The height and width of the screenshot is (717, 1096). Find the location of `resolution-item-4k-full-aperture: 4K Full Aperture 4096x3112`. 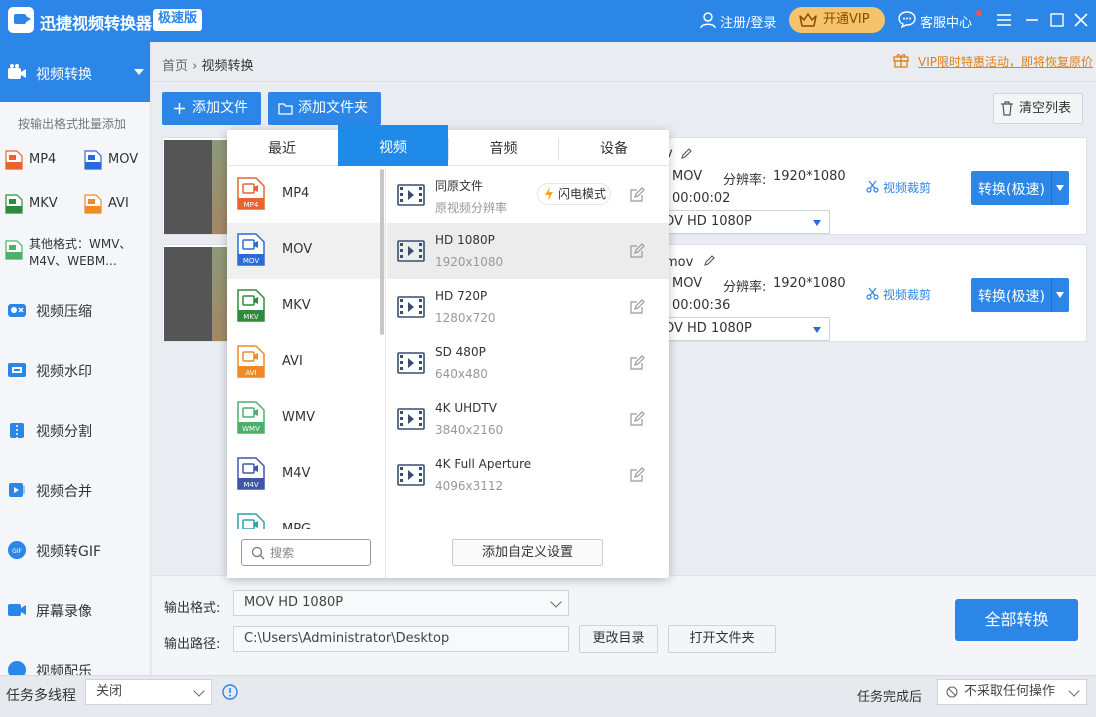

resolution-item-4k-full-aperture: 4K Full Aperture 4096x3112 is located at coordinates (528, 475).